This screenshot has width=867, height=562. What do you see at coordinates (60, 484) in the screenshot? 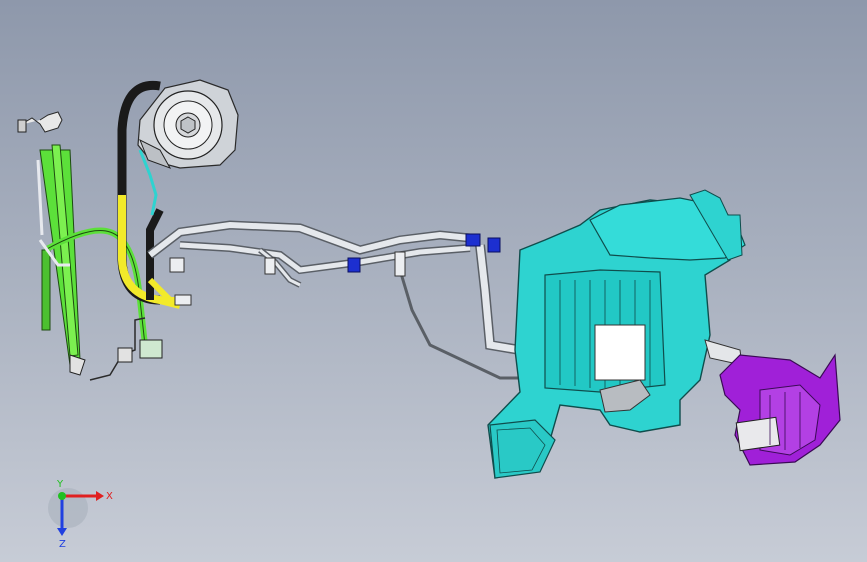
I see `triad-y-label: Y` at bounding box center [60, 484].